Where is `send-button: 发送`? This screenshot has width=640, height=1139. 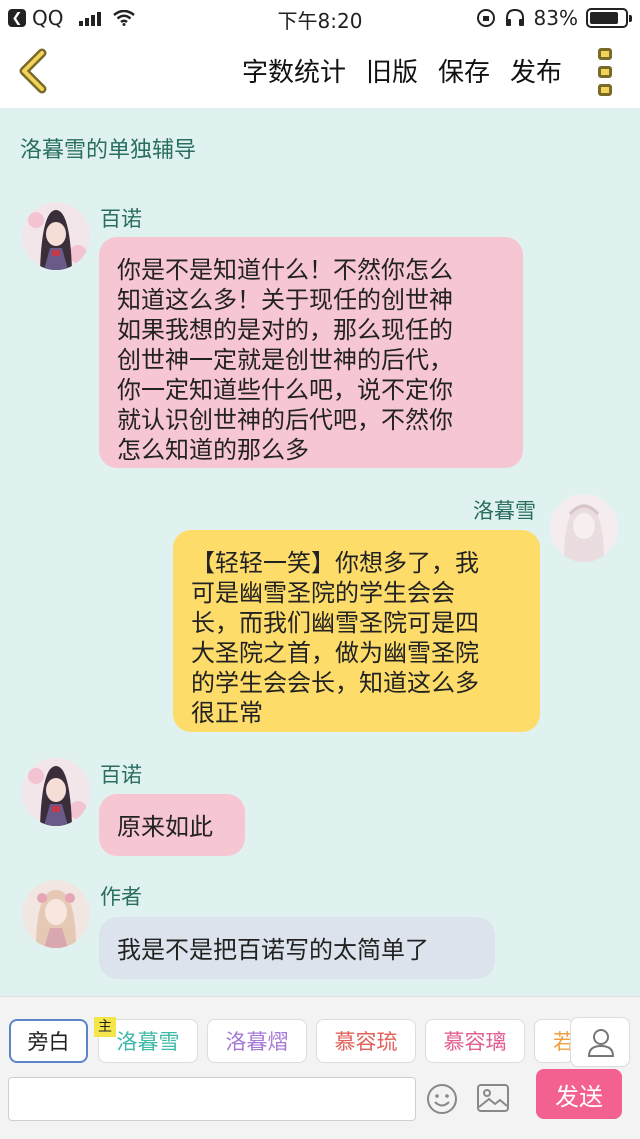
send-button: 发送 is located at coordinates (579, 1094).